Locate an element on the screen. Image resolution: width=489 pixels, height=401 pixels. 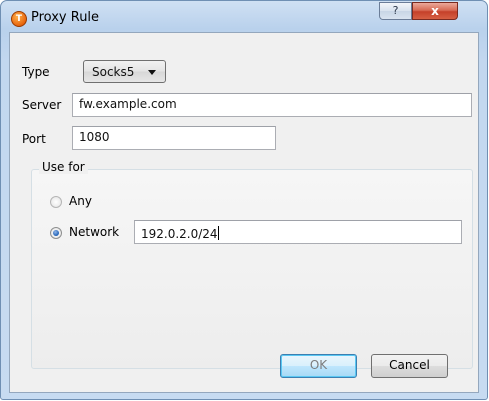
close-button: x is located at coordinates (435, 11).